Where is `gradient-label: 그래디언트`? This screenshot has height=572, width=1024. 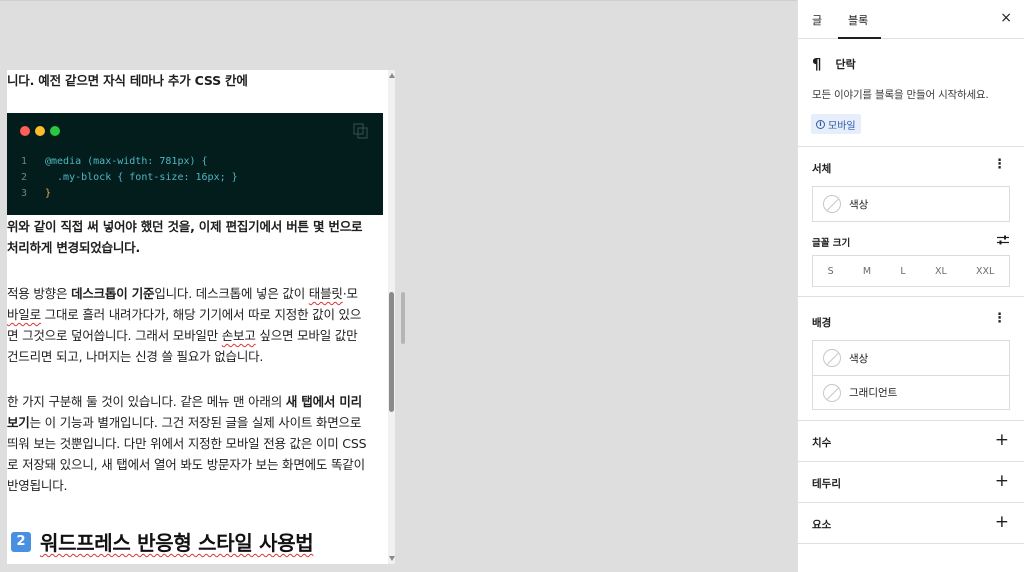 gradient-label: 그래디언트 is located at coordinates (873, 393).